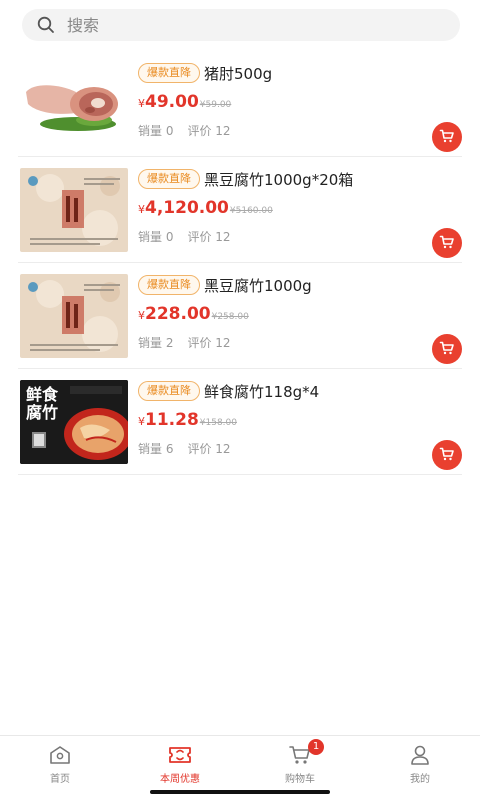 The height and width of the screenshot is (800, 480). I want to click on fresh-tofu-skin-package-image: 鲜食腐竹, so click(74, 422).